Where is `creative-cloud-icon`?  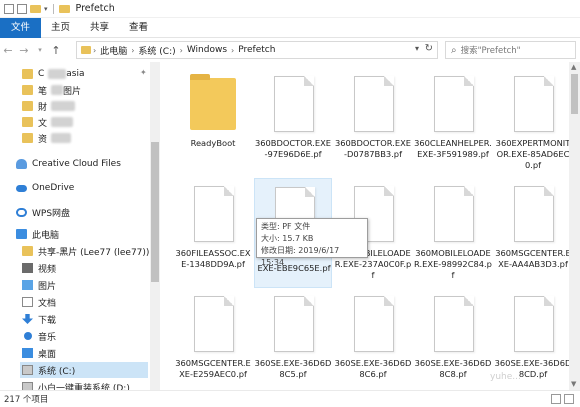
creative-cloud-icon is located at coordinates (21, 164).